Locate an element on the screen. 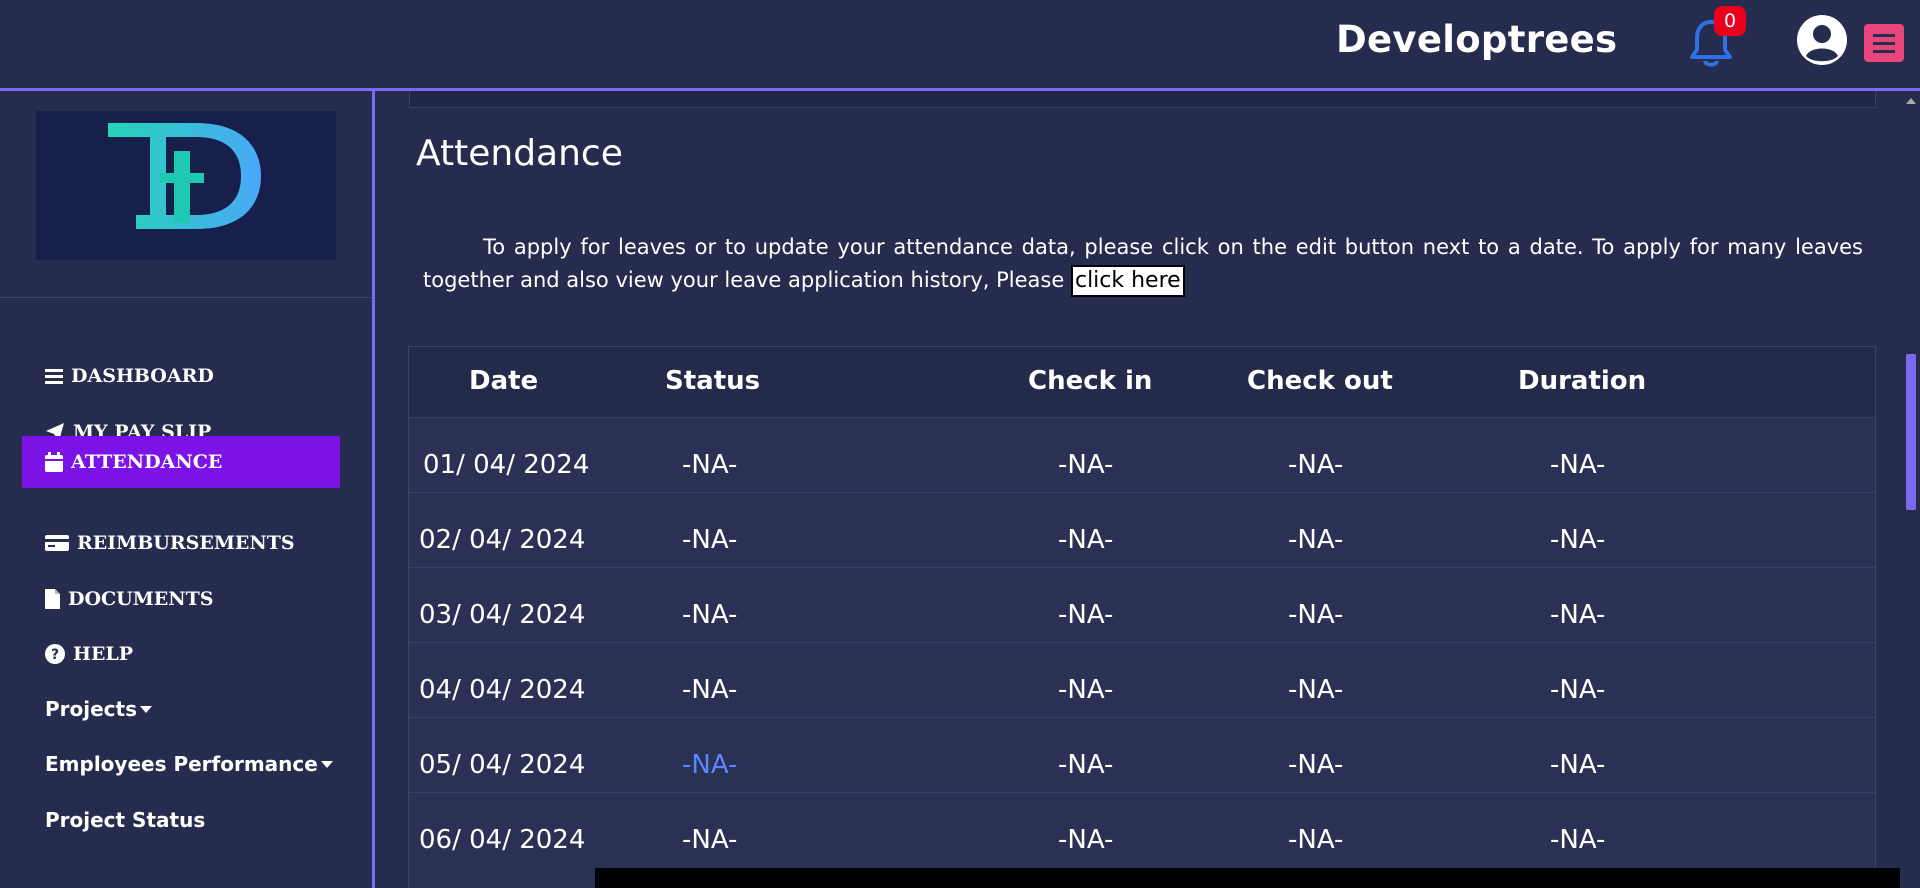  sidebar-item-label: REIMBURSEMENTS is located at coordinates (186, 543).